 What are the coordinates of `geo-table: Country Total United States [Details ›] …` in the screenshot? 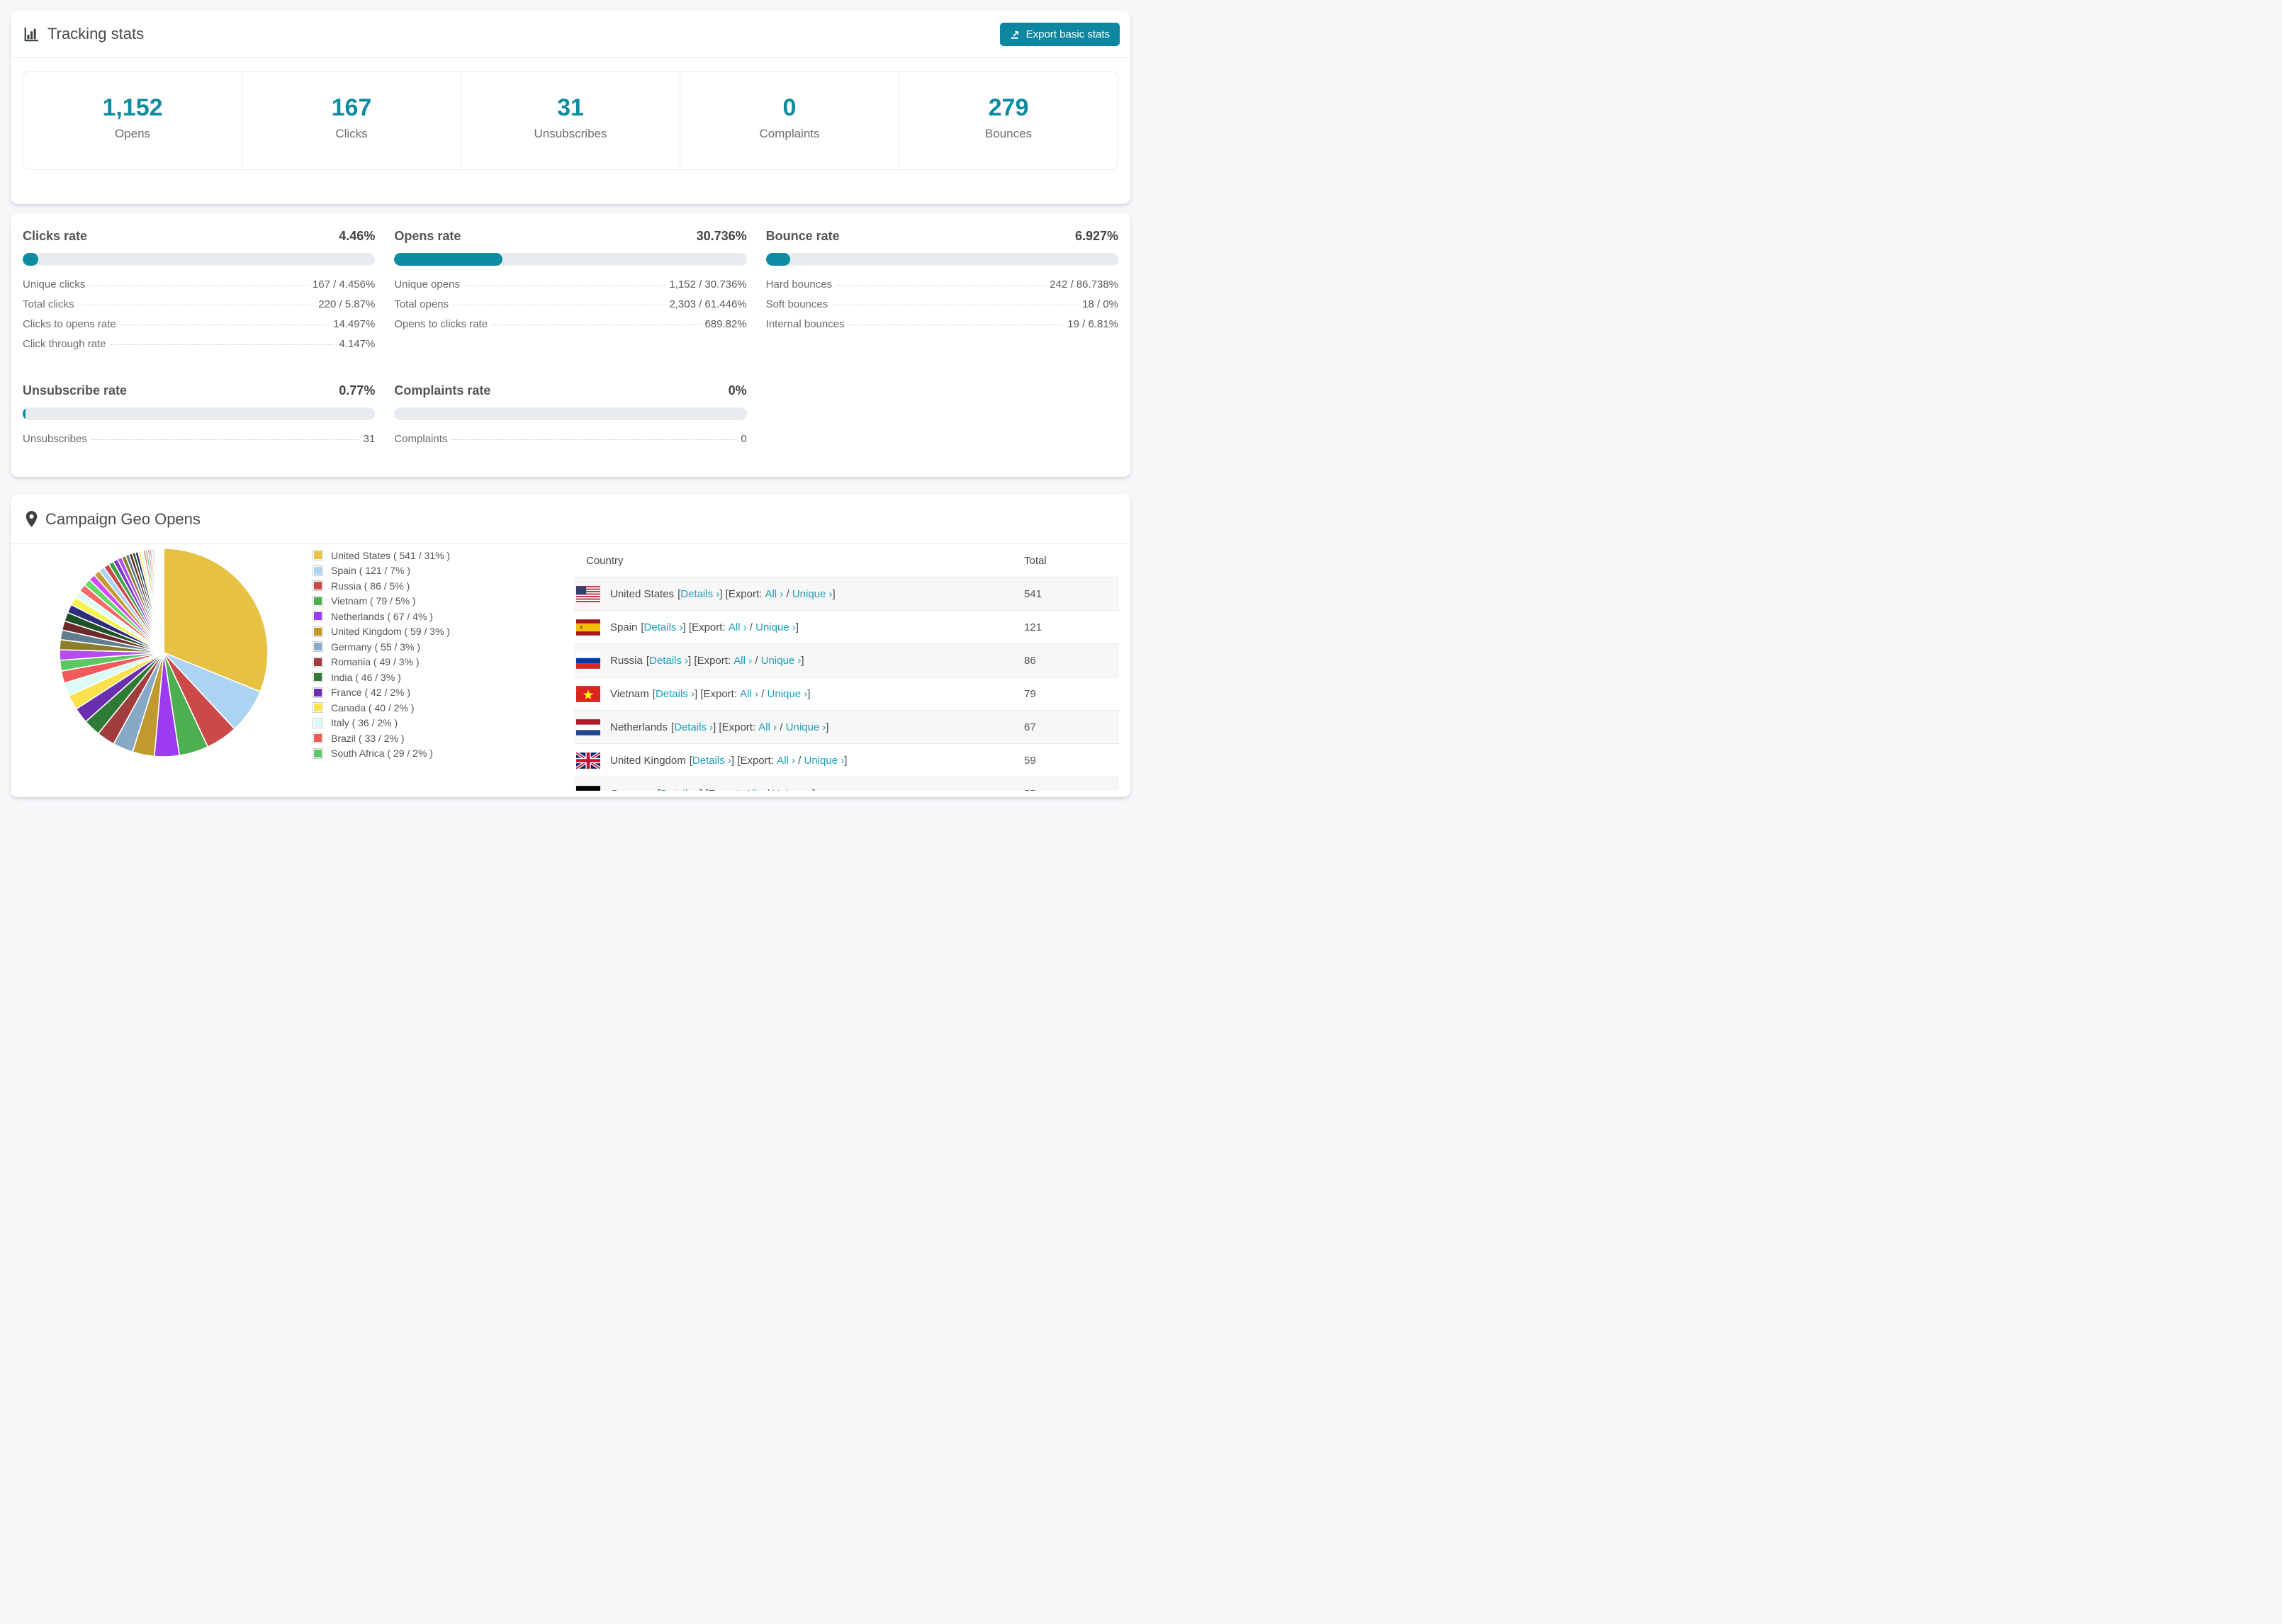 It's located at (846, 667).